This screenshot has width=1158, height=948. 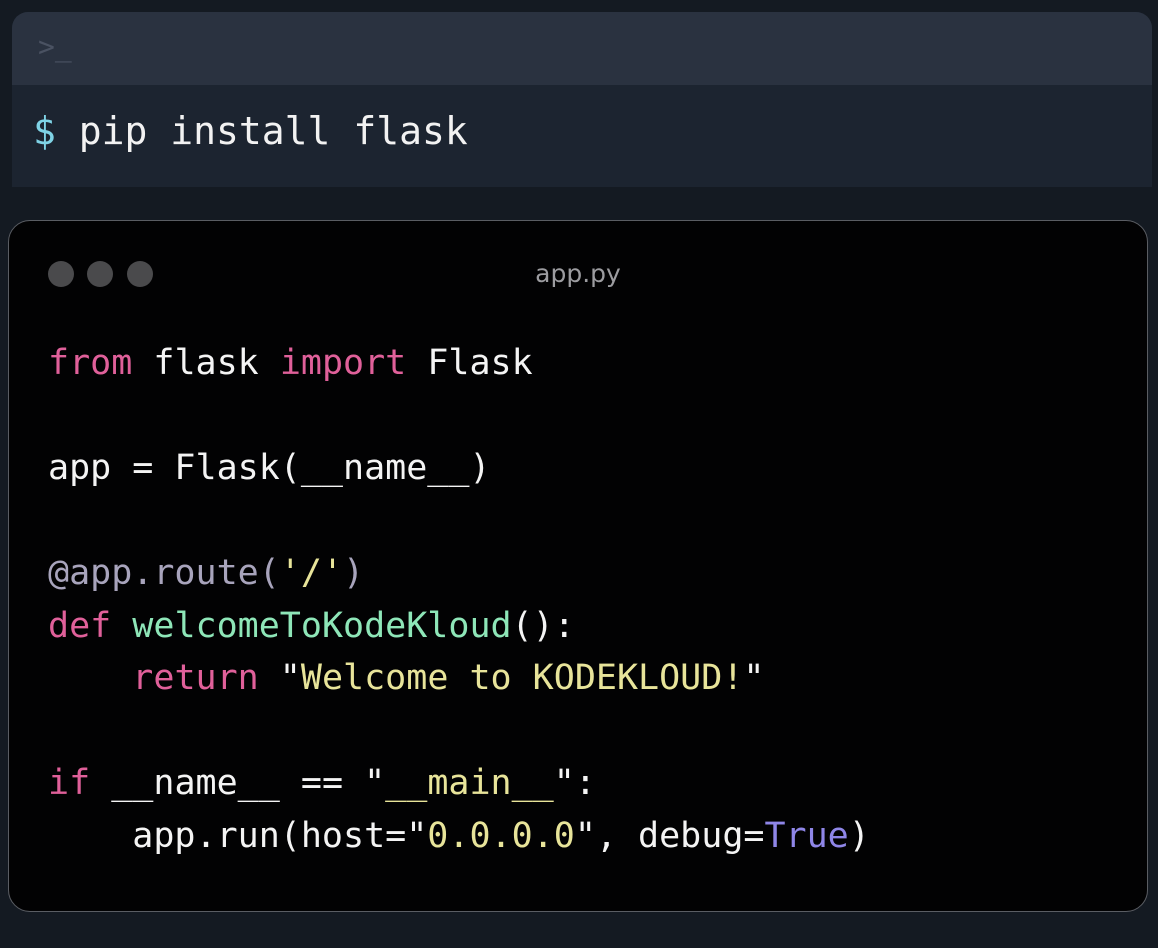 What do you see at coordinates (90, 363) in the screenshot?
I see `code-token-kw: from` at bounding box center [90, 363].